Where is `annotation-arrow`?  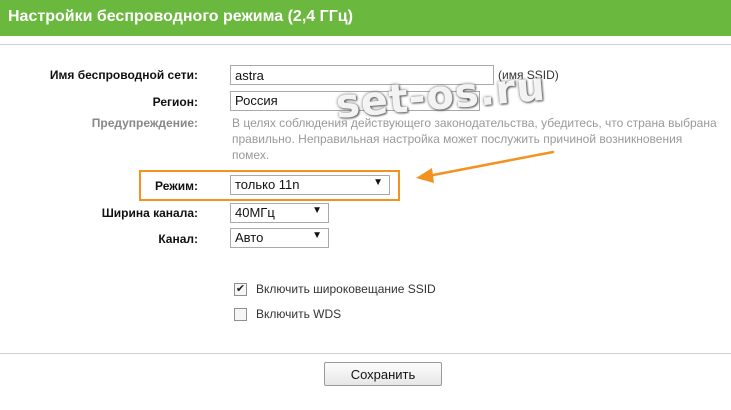
annotation-arrow is located at coordinates (485, 166).